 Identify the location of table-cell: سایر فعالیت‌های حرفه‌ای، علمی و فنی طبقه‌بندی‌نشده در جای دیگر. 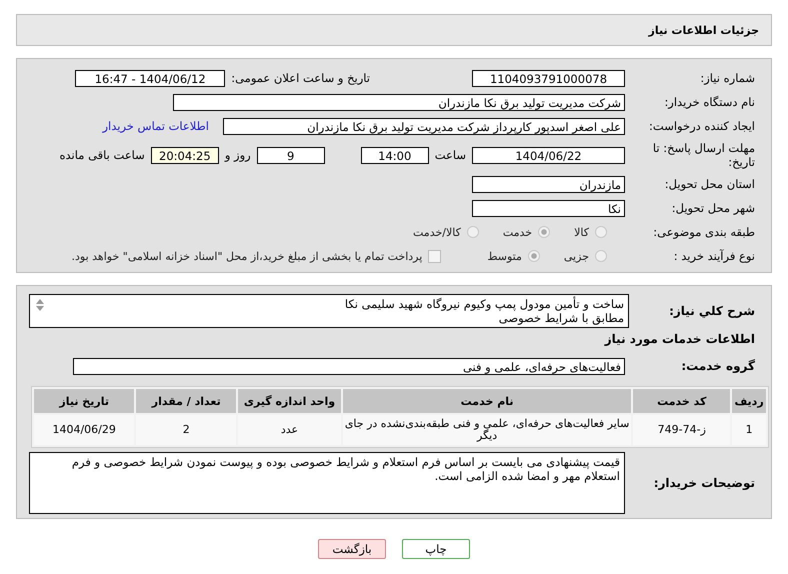
(487, 430).